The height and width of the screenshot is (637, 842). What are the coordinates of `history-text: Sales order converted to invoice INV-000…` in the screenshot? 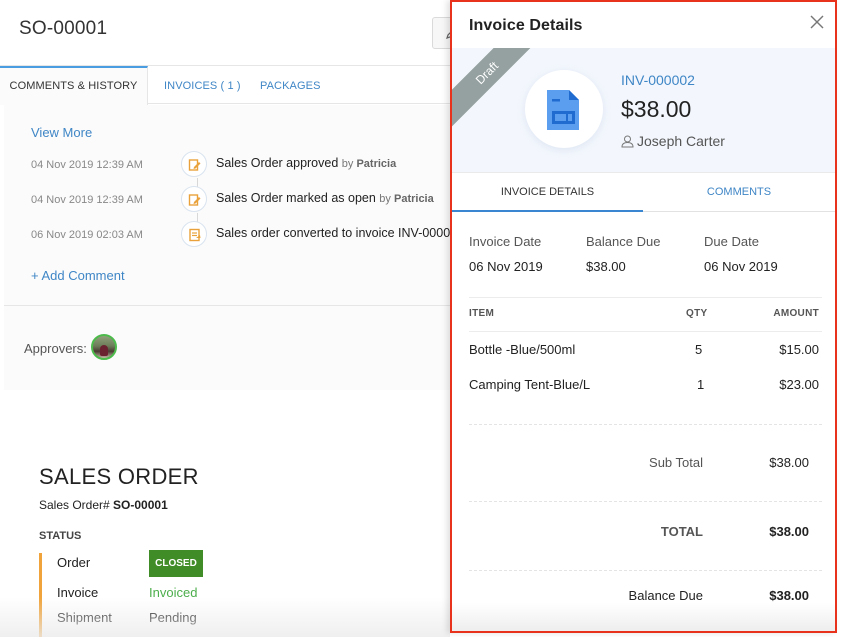 It's located at (333, 233).